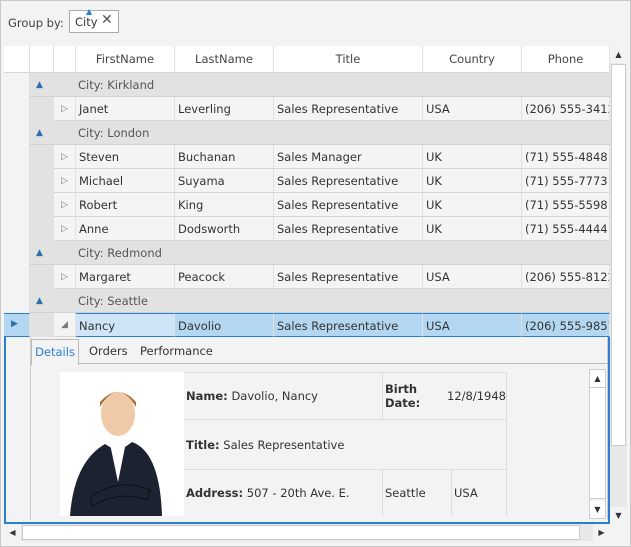 The width and height of the screenshot is (631, 547). What do you see at coordinates (224, 59) in the screenshot?
I see `column-header-lastname: LastName` at bounding box center [224, 59].